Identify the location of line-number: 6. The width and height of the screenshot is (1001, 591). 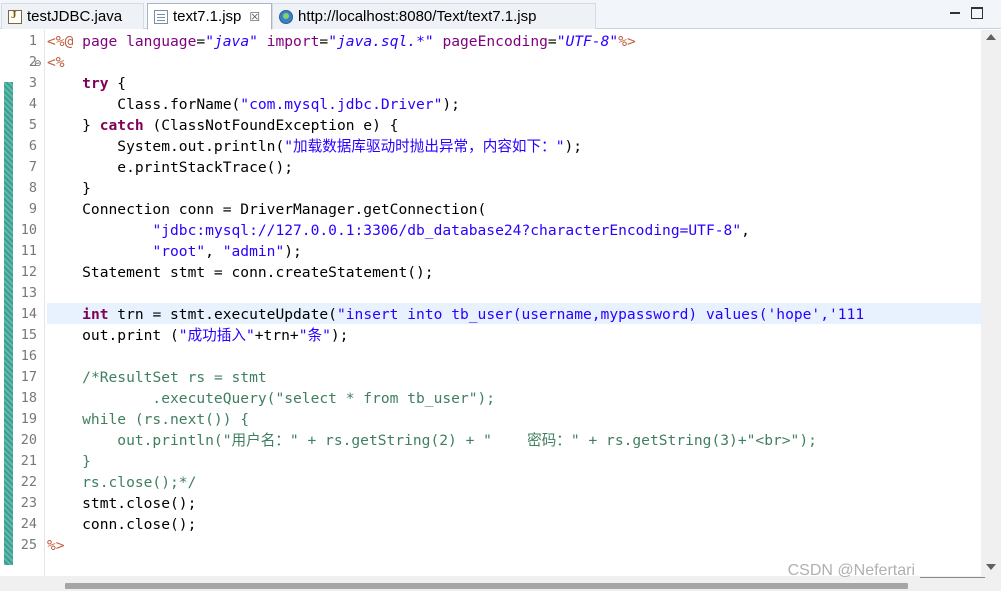
(32, 146).